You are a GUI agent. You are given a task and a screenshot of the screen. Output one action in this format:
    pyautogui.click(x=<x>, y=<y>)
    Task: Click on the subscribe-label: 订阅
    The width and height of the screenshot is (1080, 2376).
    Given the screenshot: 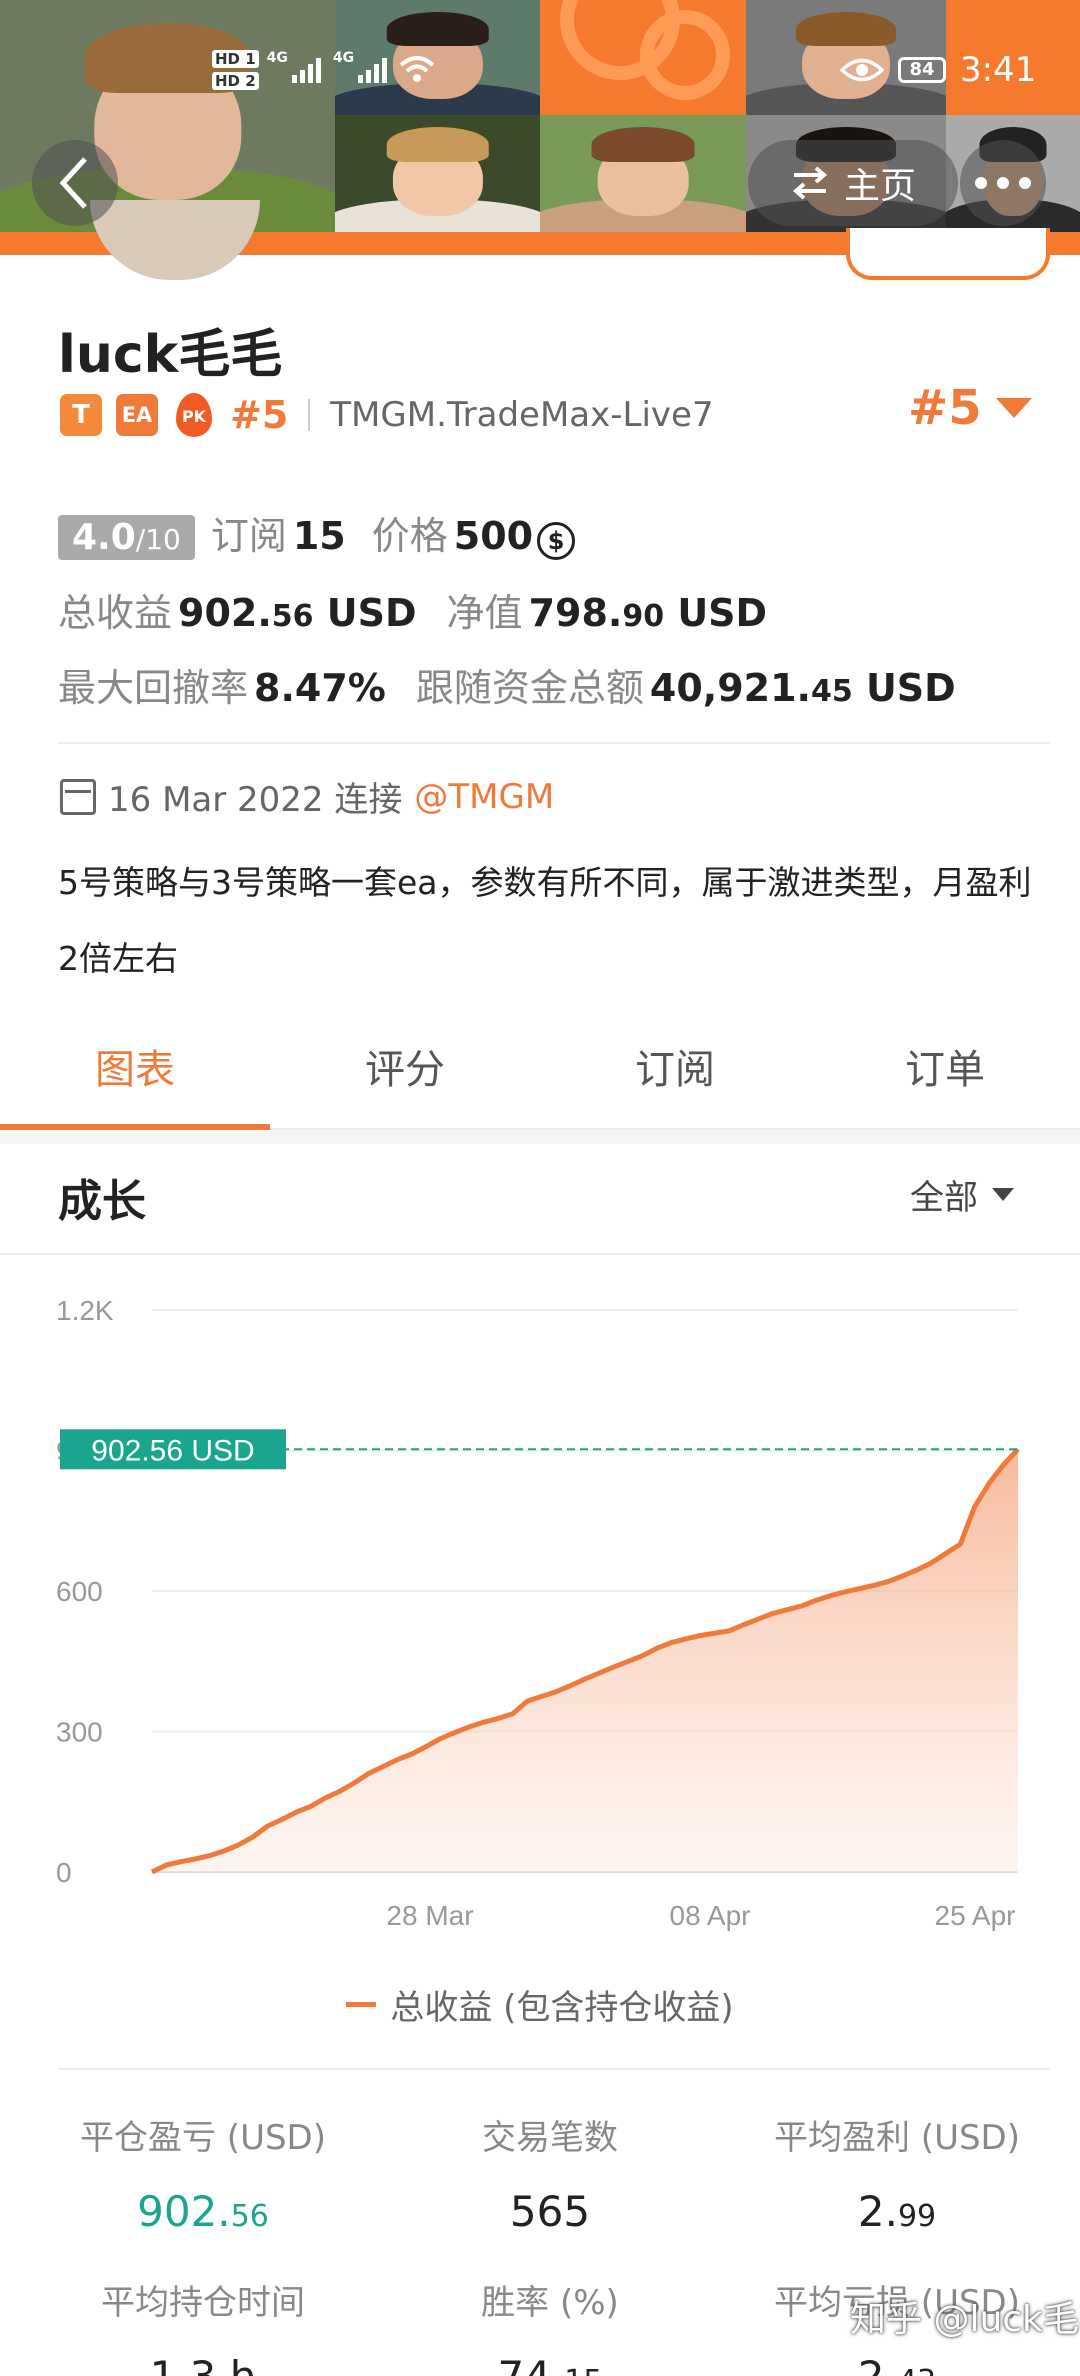 What is the action you would take?
    pyautogui.click(x=248, y=536)
    